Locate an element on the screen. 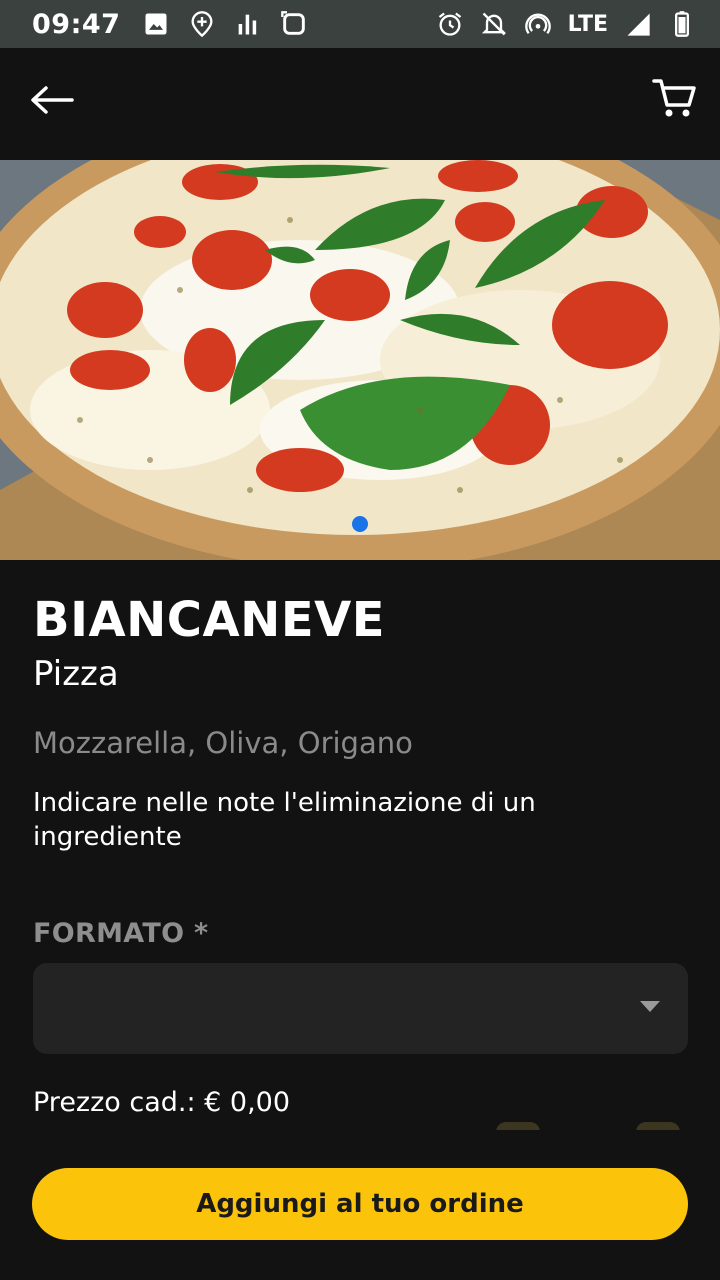 The height and width of the screenshot is (1280, 720). cell-signal-icon is located at coordinates (638, 24).